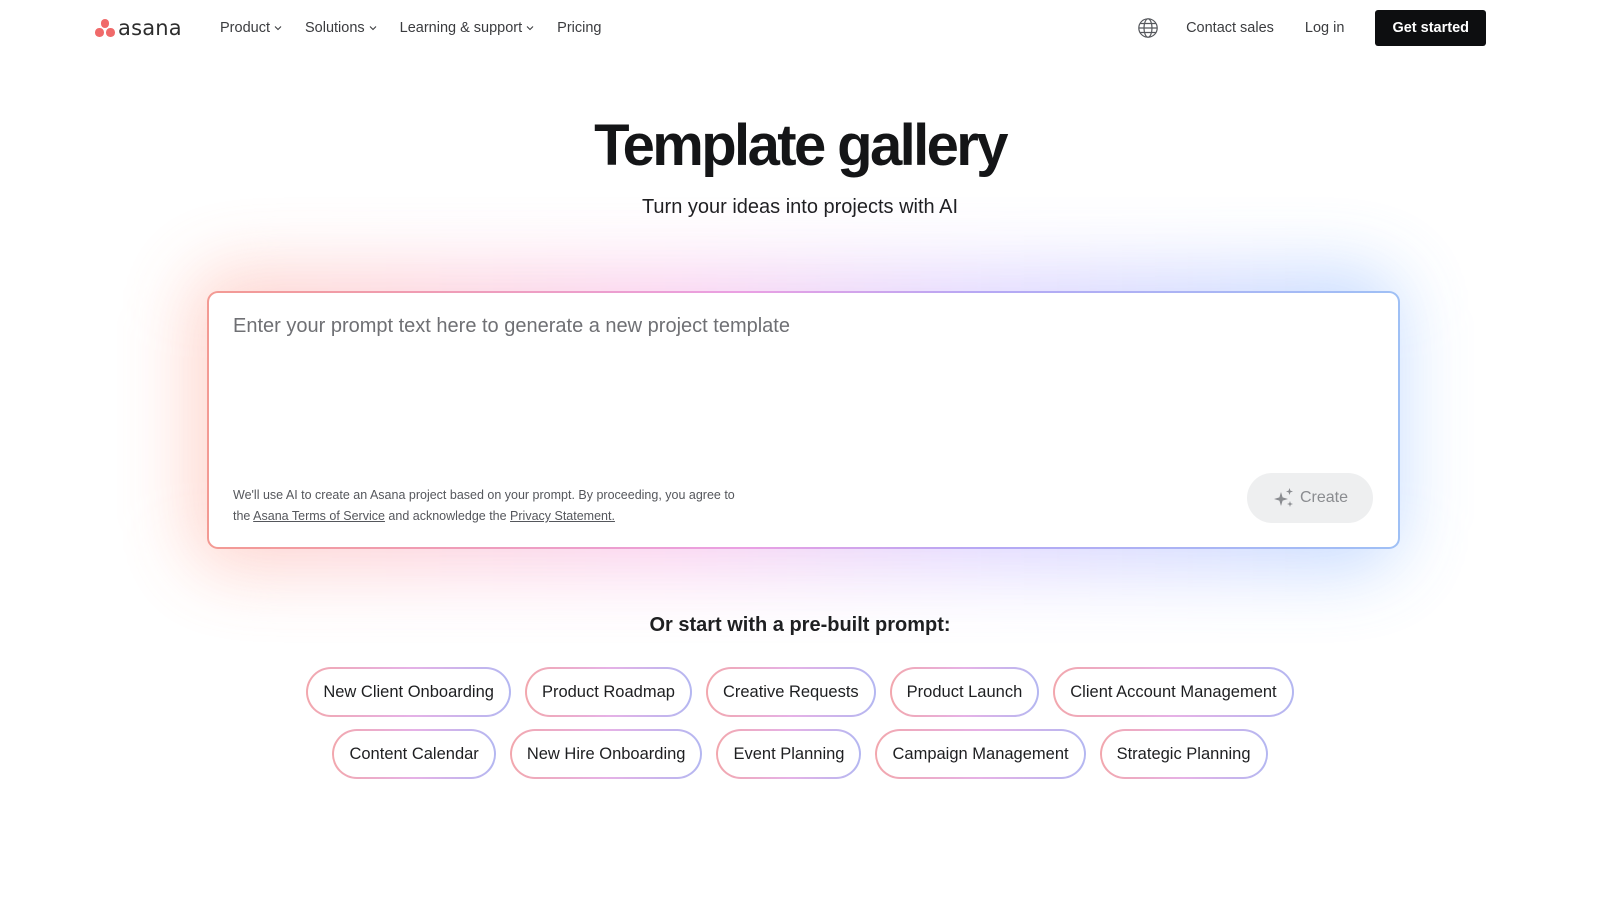  I want to click on prompt-chip-new-client-onboarding: New Client Onboarding, so click(408, 692).